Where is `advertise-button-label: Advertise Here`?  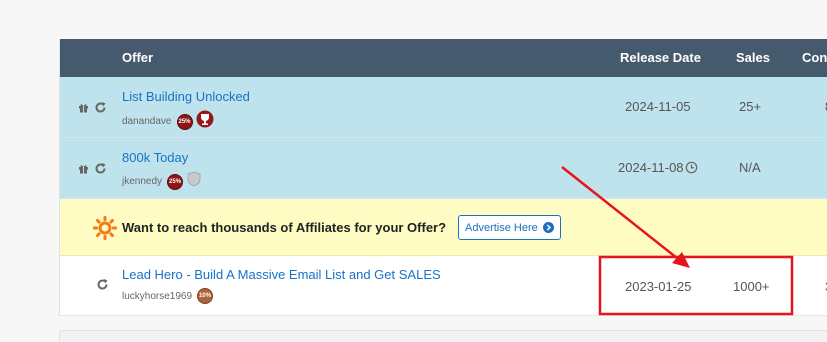
advertise-button-label: Advertise Here is located at coordinates (501, 227).